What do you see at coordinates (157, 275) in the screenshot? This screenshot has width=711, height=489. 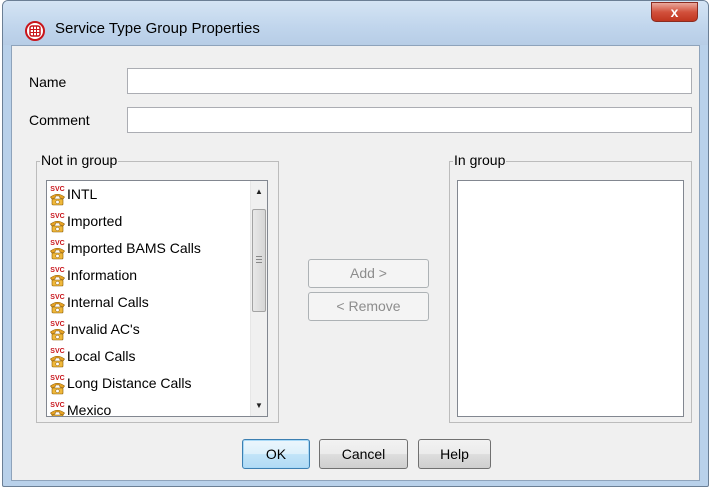 I see `list-item: SVC Information` at bounding box center [157, 275].